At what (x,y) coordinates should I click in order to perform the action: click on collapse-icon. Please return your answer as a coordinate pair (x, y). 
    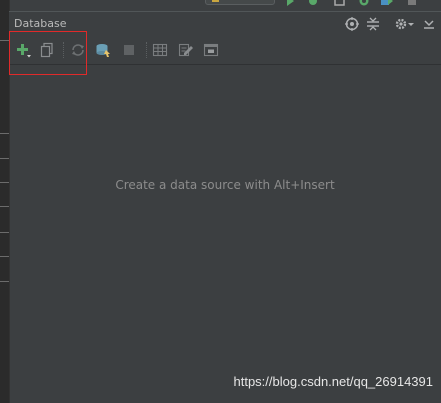
    Looking at the image, I should click on (373, 24).